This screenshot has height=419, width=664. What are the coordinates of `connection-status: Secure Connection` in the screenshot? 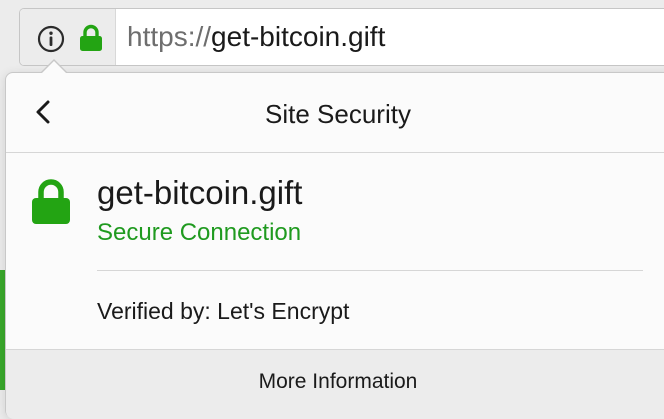 It's located at (199, 232).